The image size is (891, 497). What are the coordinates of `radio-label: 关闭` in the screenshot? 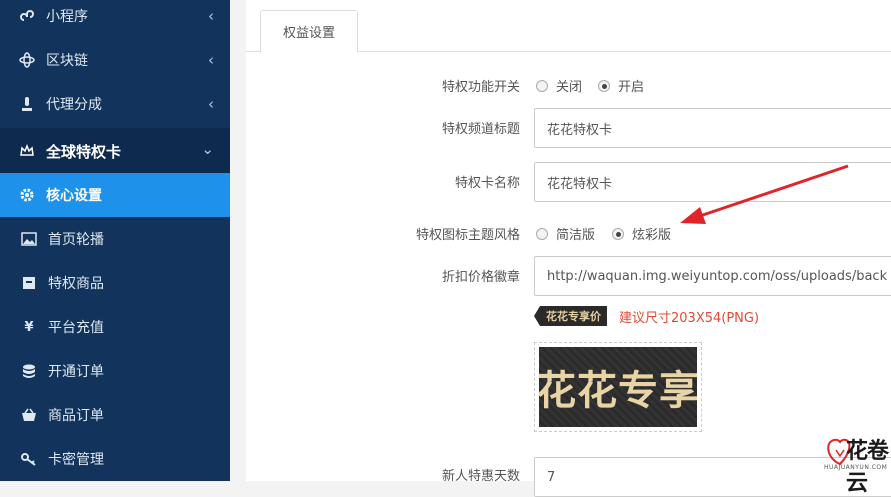 It's located at (569, 87).